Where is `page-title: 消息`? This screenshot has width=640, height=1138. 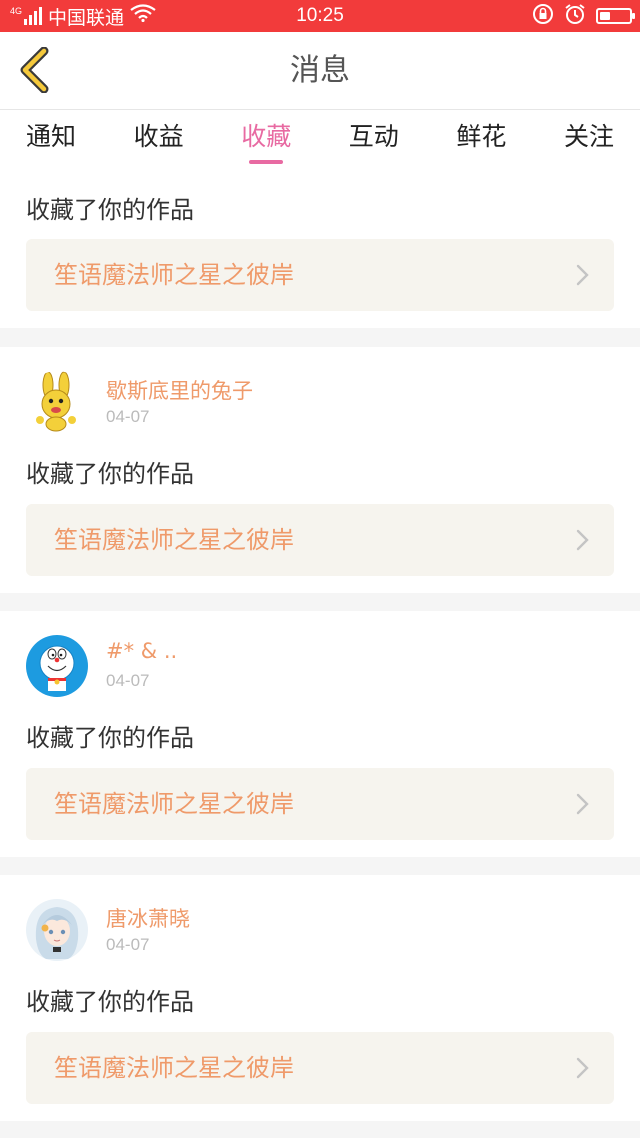 page-title: 消息 is located at coordinates (320, 70).